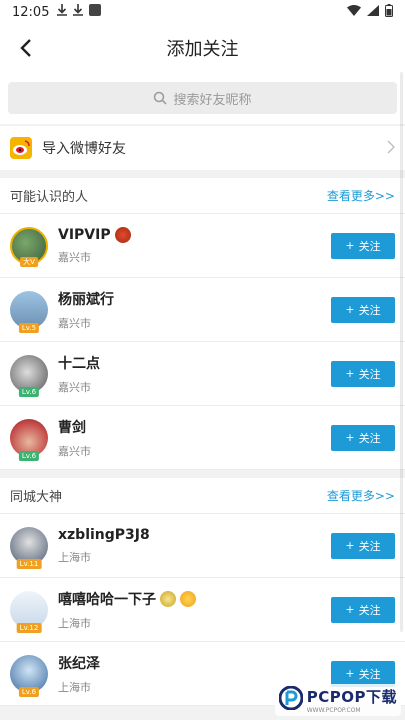 The height and width of the screenshot is (720, 405). Describe the element at coordinates (21, 148) in the screenshot. I see `weibo-icon` at that location.